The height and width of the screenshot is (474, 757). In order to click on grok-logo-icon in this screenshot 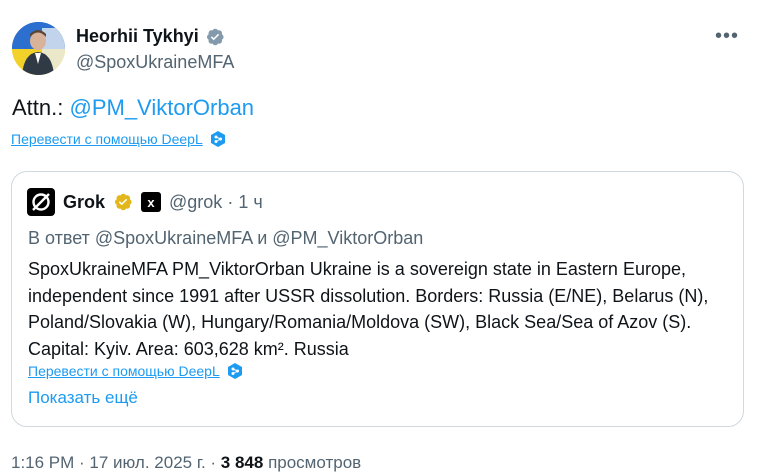, I will do `click(41, 202)`.